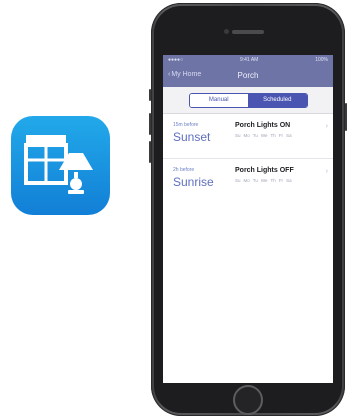  I want to click on app-icon, so click(60, 165).